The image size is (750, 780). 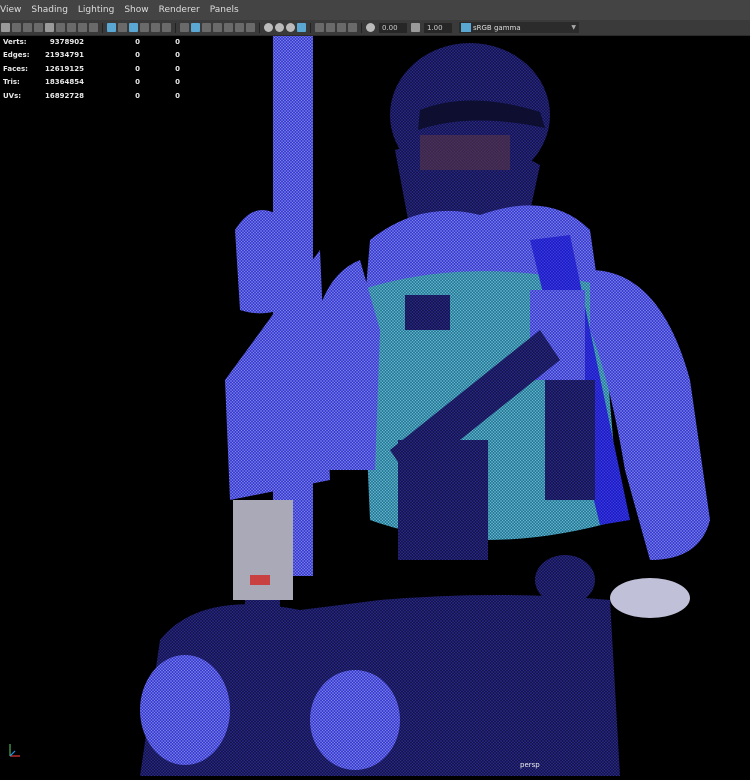 I want to click on multisample-aa-icon, so click(x=290, y=27).